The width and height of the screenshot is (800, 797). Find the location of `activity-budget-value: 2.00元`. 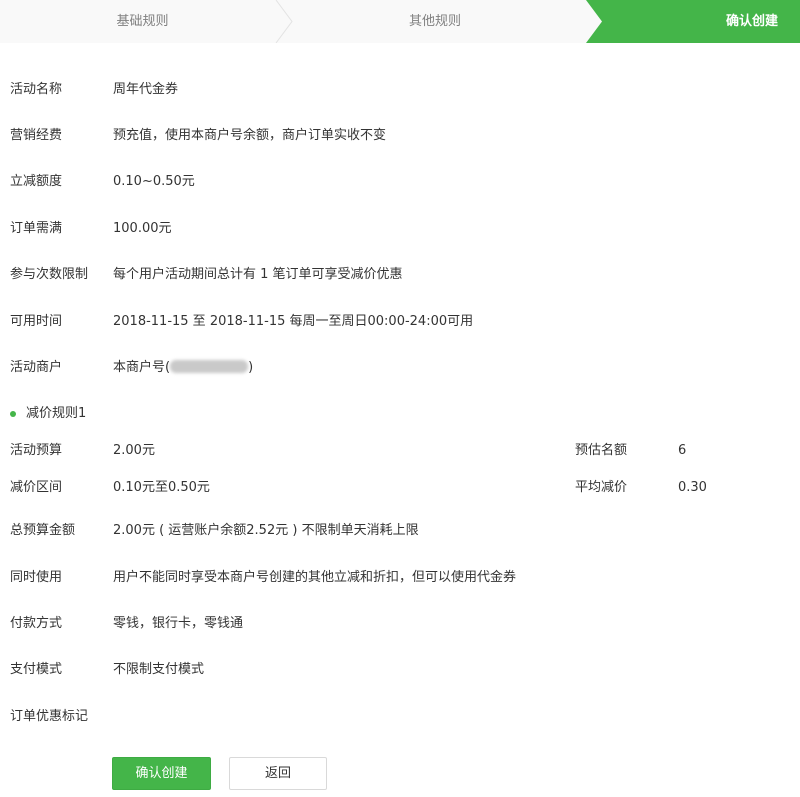

activity-budget-value: 2.00元 is located at coordinates (134, 450).